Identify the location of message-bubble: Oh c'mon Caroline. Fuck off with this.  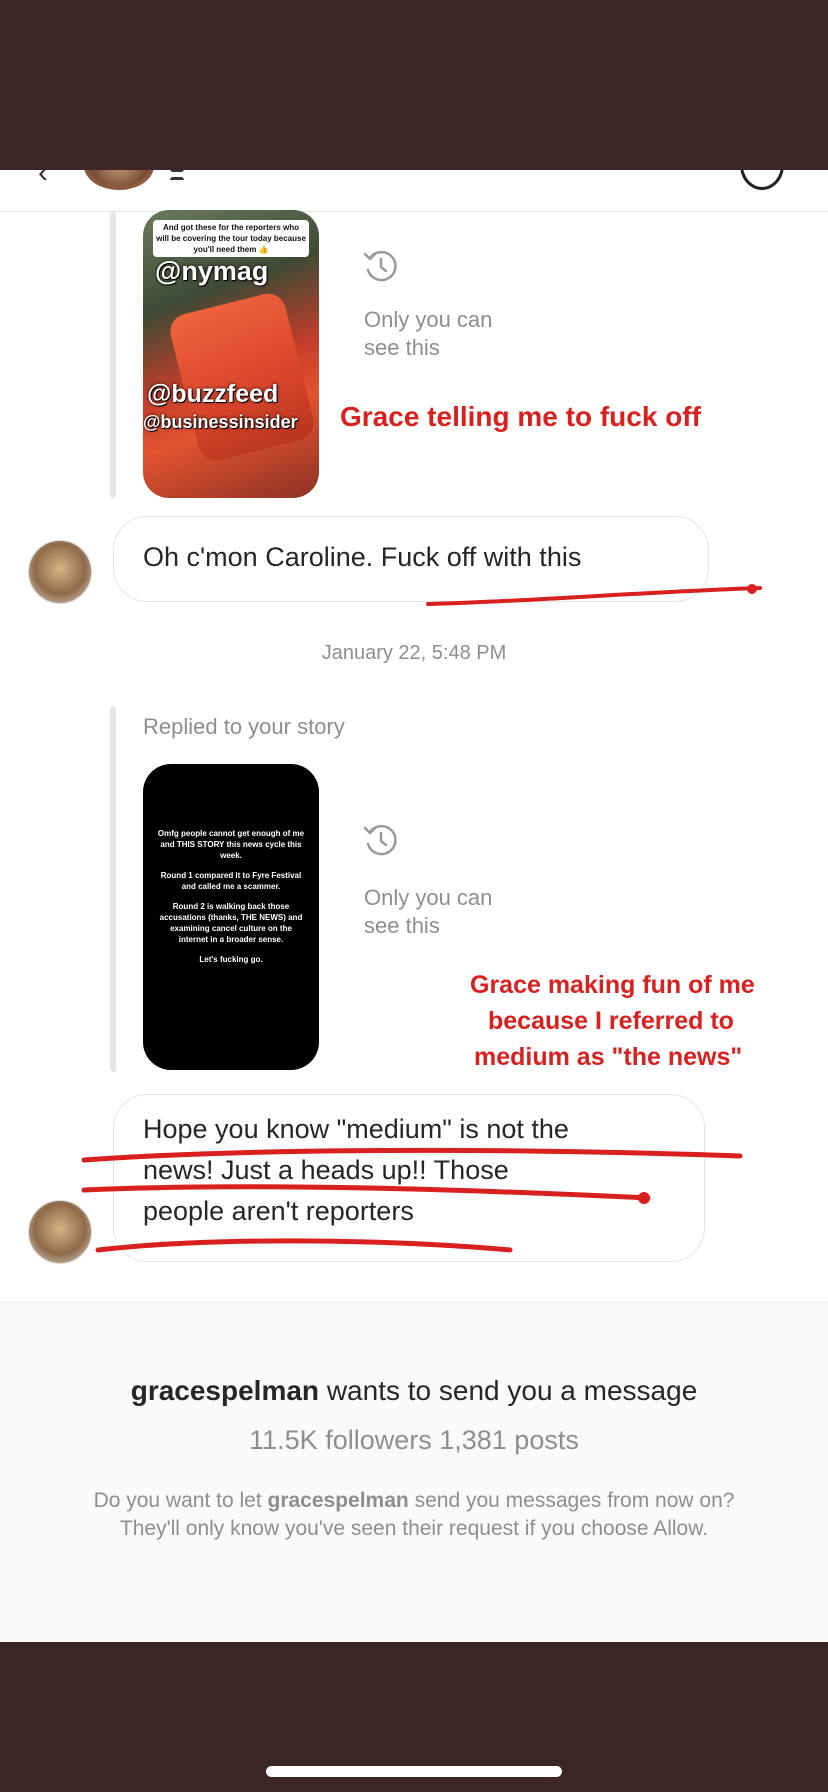
(411, 559).